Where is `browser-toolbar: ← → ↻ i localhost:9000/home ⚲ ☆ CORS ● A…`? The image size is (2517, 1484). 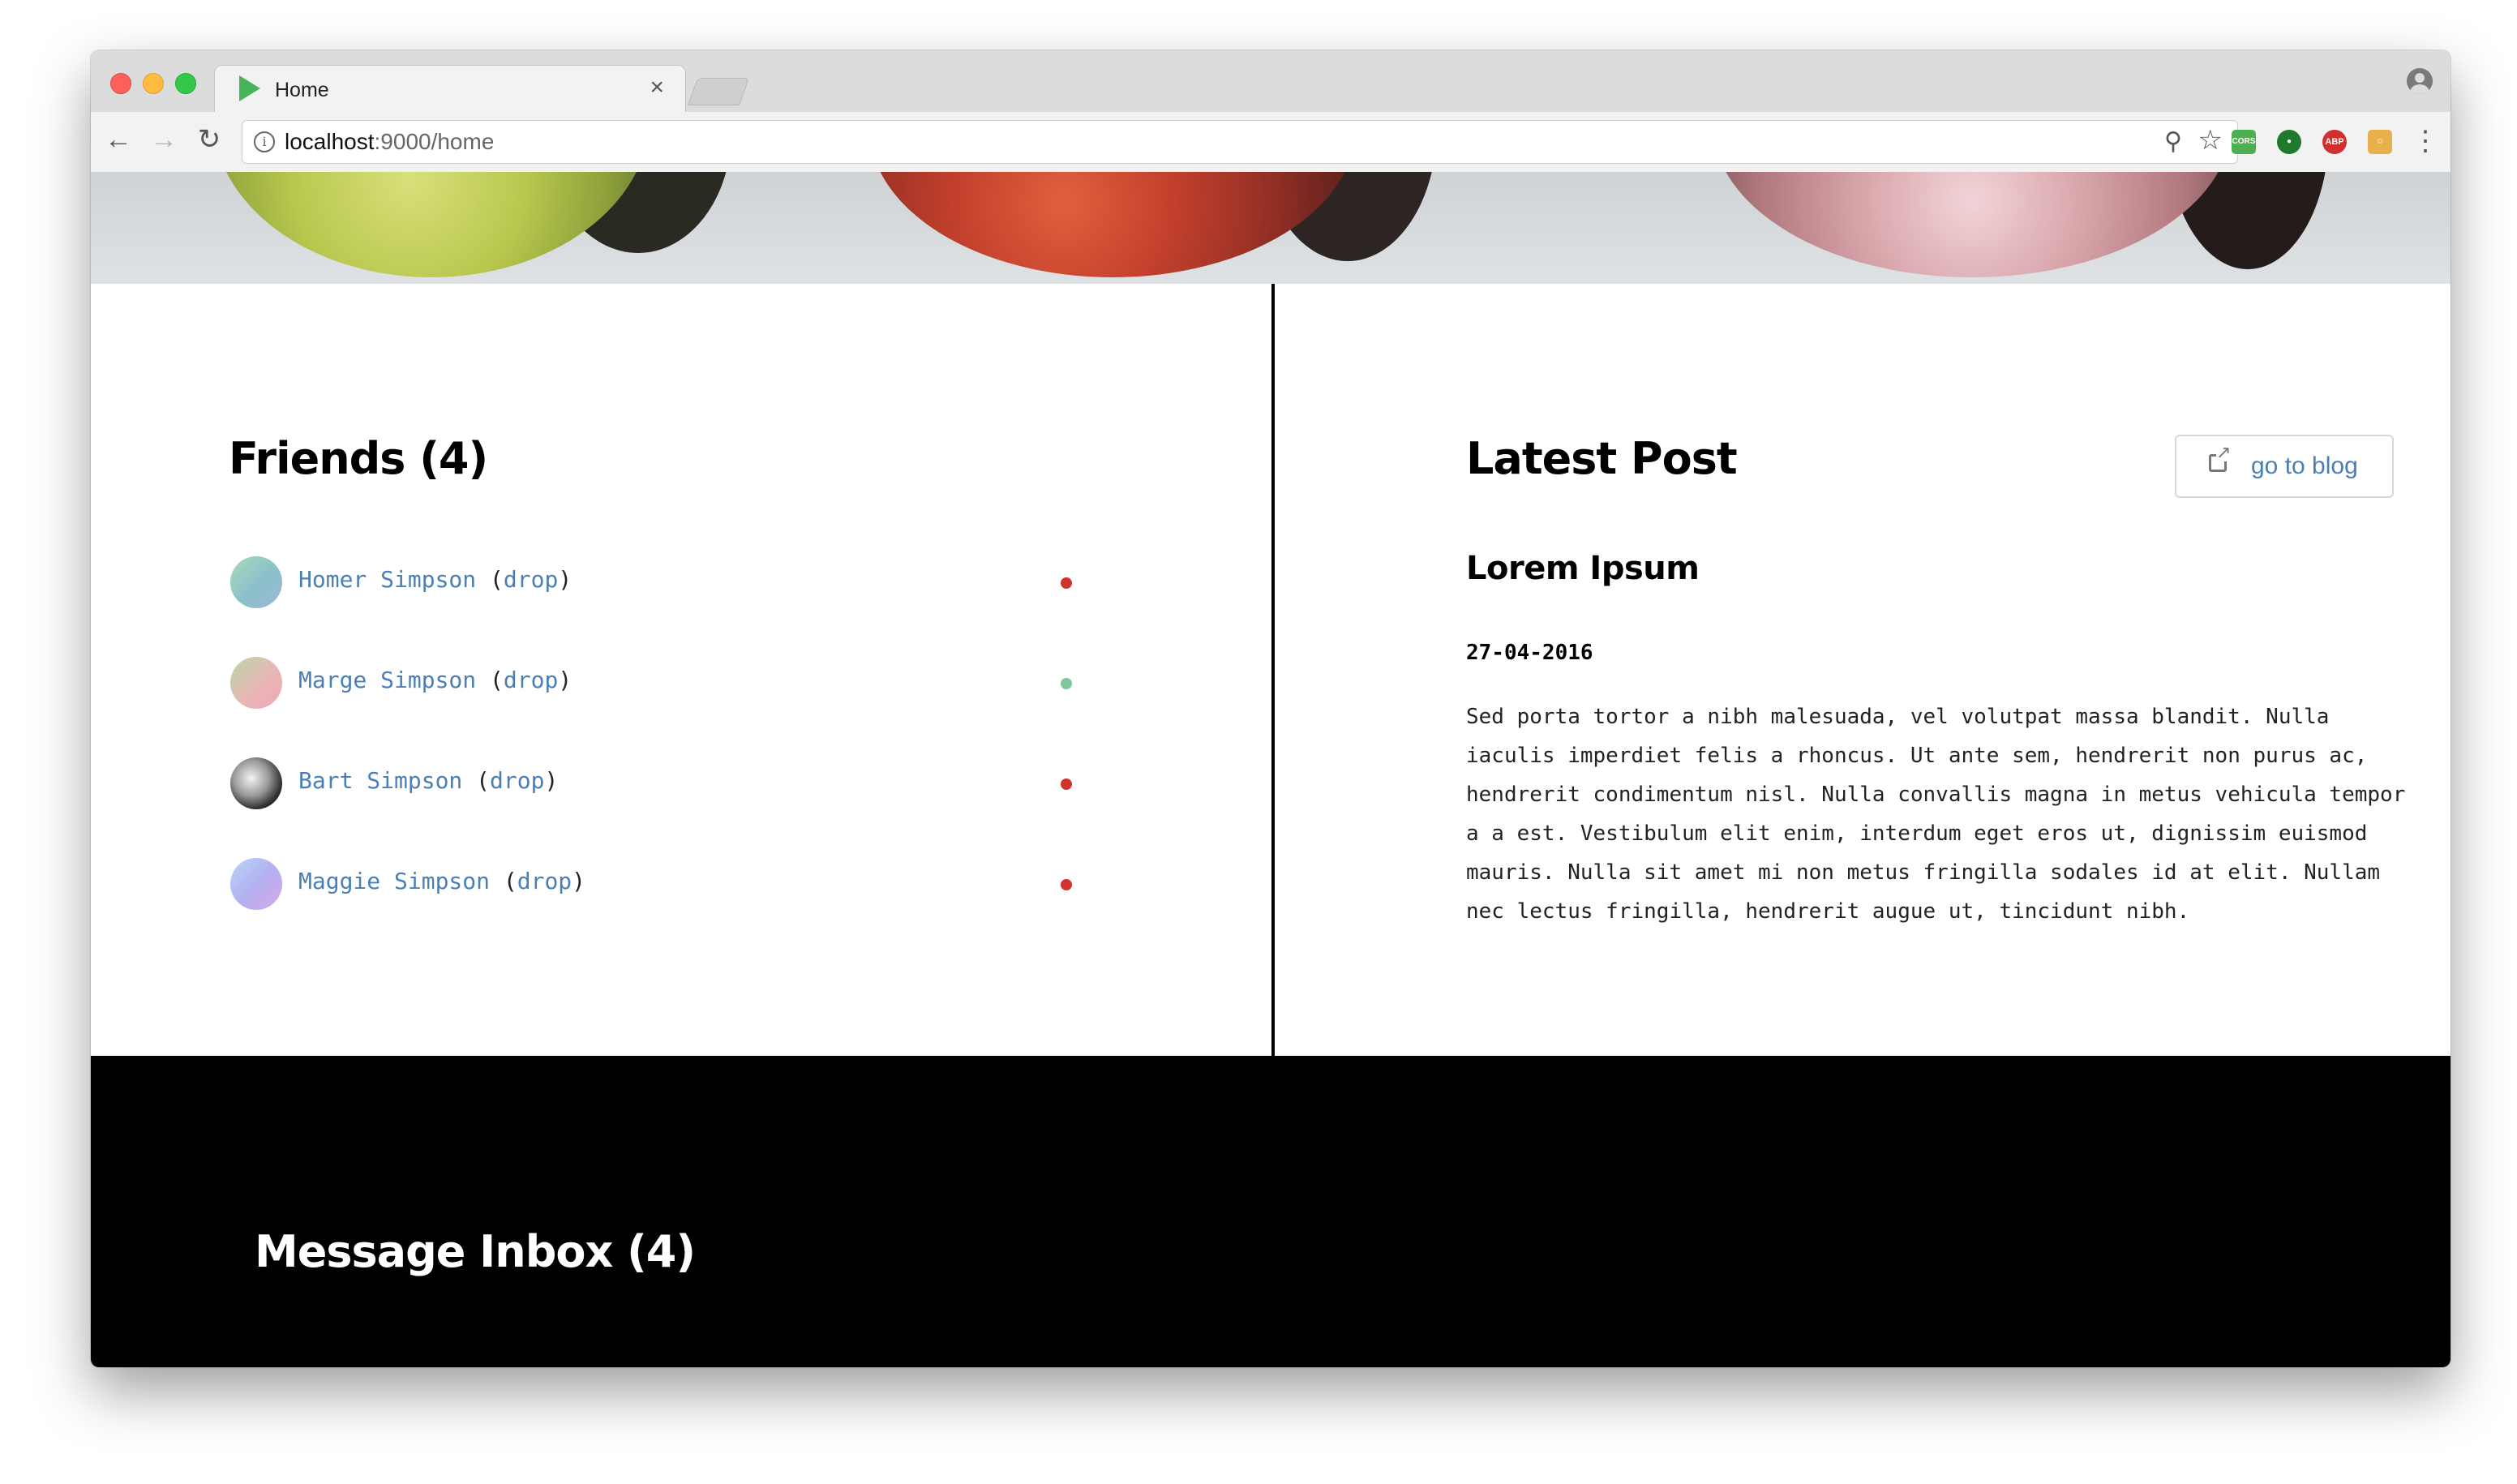 browser-toolbar: ← → ↻ i localhost:9000/home ⚲ ☆ CORS ● A… is located at coordinates (1271, 142).